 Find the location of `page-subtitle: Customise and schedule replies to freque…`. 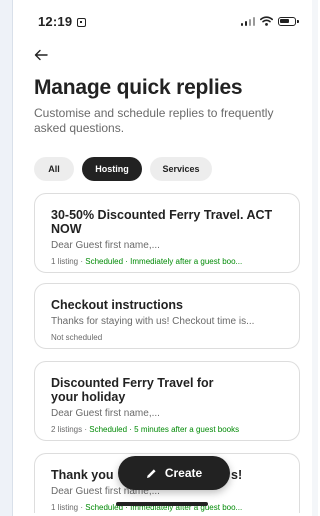

page-subtitle: Customise and schedule replies to freque… is located at coordinates (154, 120).